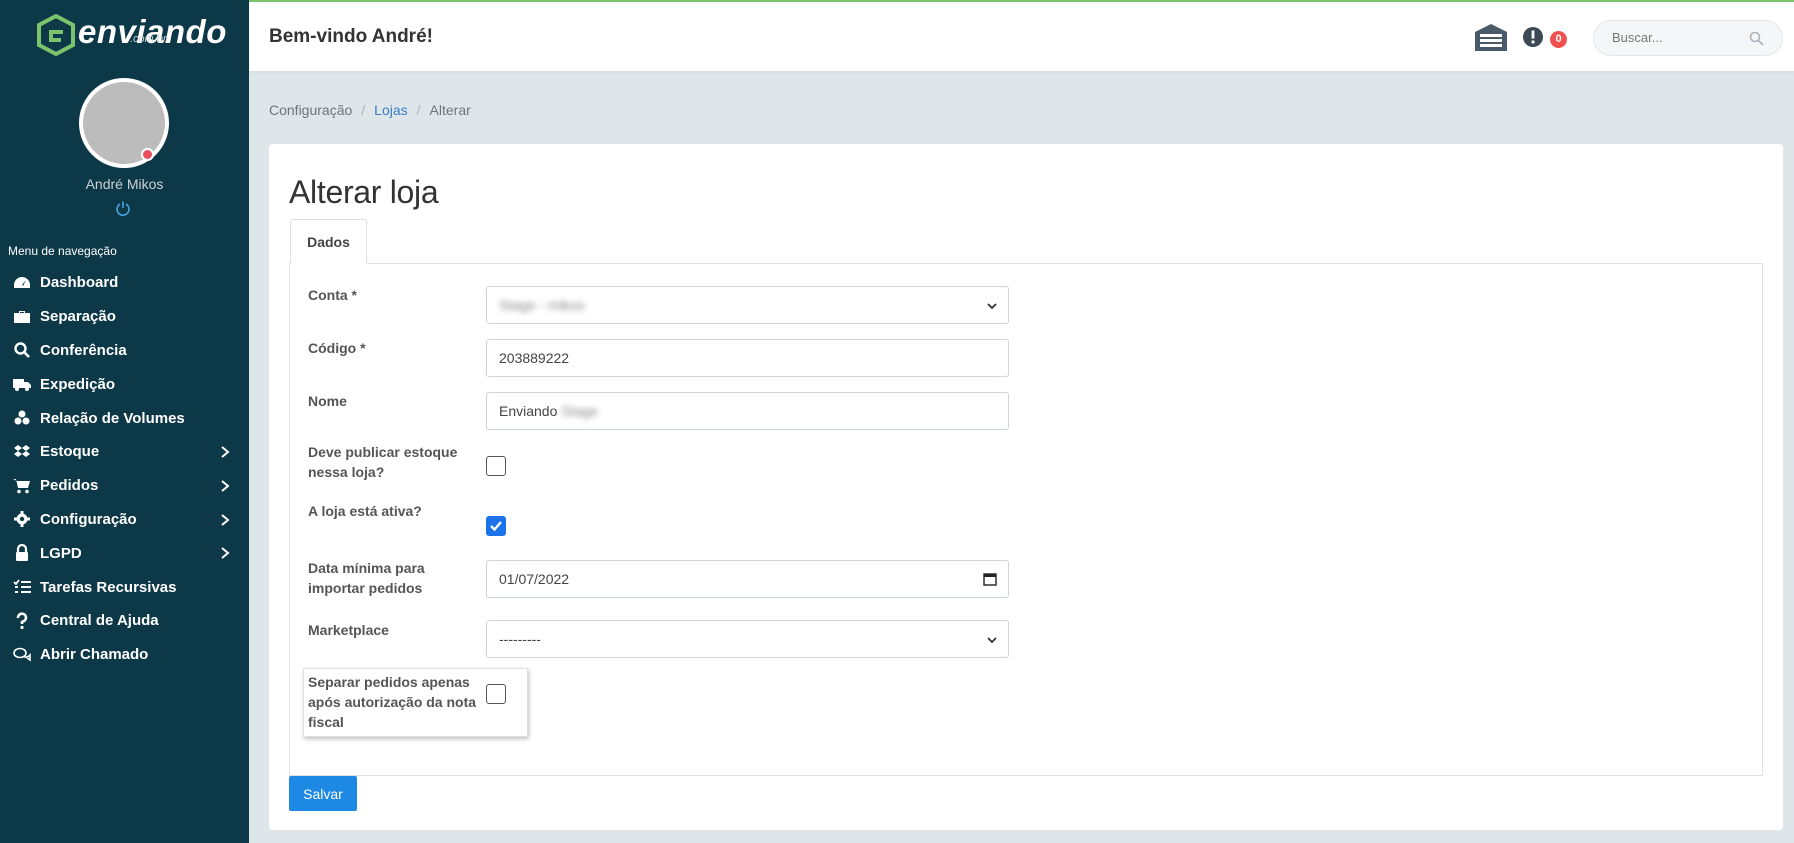  I want to click on chat-icon, so click(22, 655).